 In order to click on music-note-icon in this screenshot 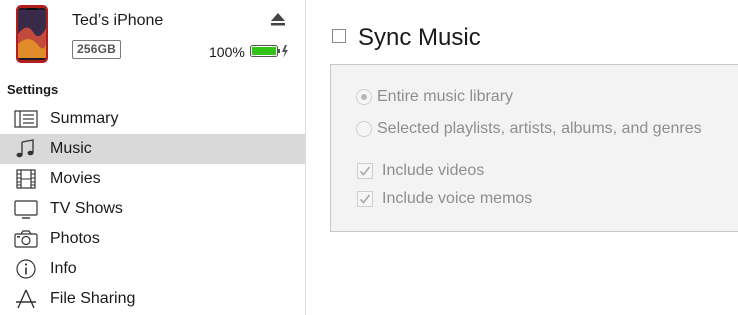, I will do `click(25, 148)`.